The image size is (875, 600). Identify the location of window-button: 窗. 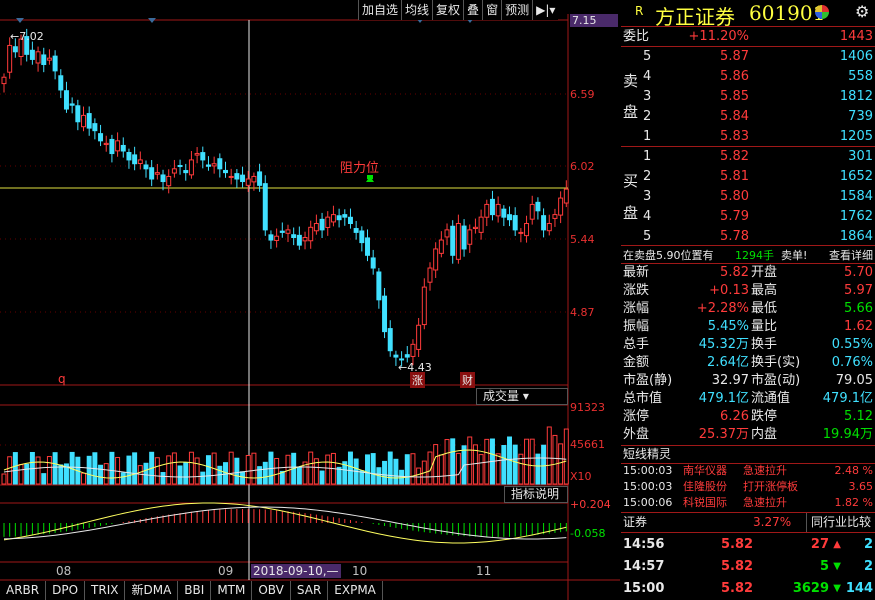
(491, 10).